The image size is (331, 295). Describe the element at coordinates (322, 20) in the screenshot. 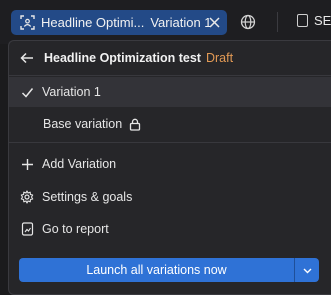

I see `device-button-label: SE` at that location.